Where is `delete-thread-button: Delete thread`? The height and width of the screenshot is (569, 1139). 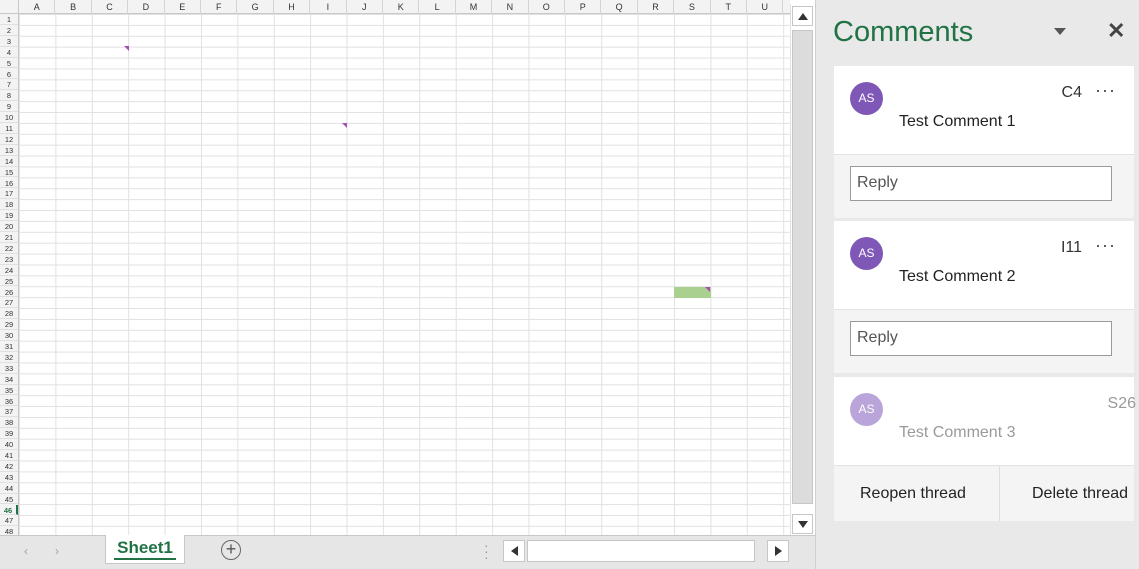
delete-thread-button: Delete thread is located at coordinates (1080, 493).